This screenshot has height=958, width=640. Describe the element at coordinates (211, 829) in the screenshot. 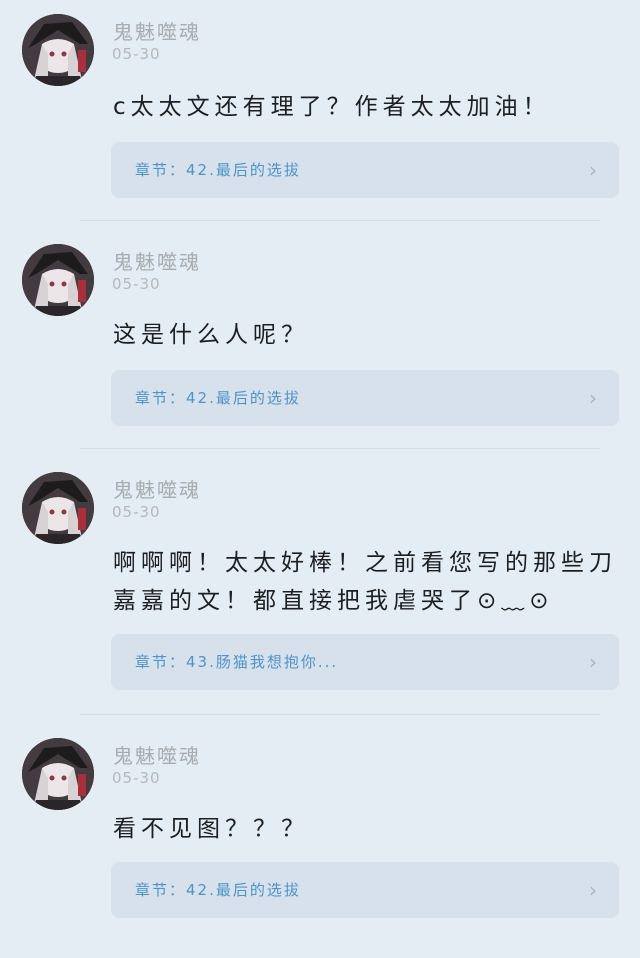

I see `comment-text: 看不见图？？？` at that location.